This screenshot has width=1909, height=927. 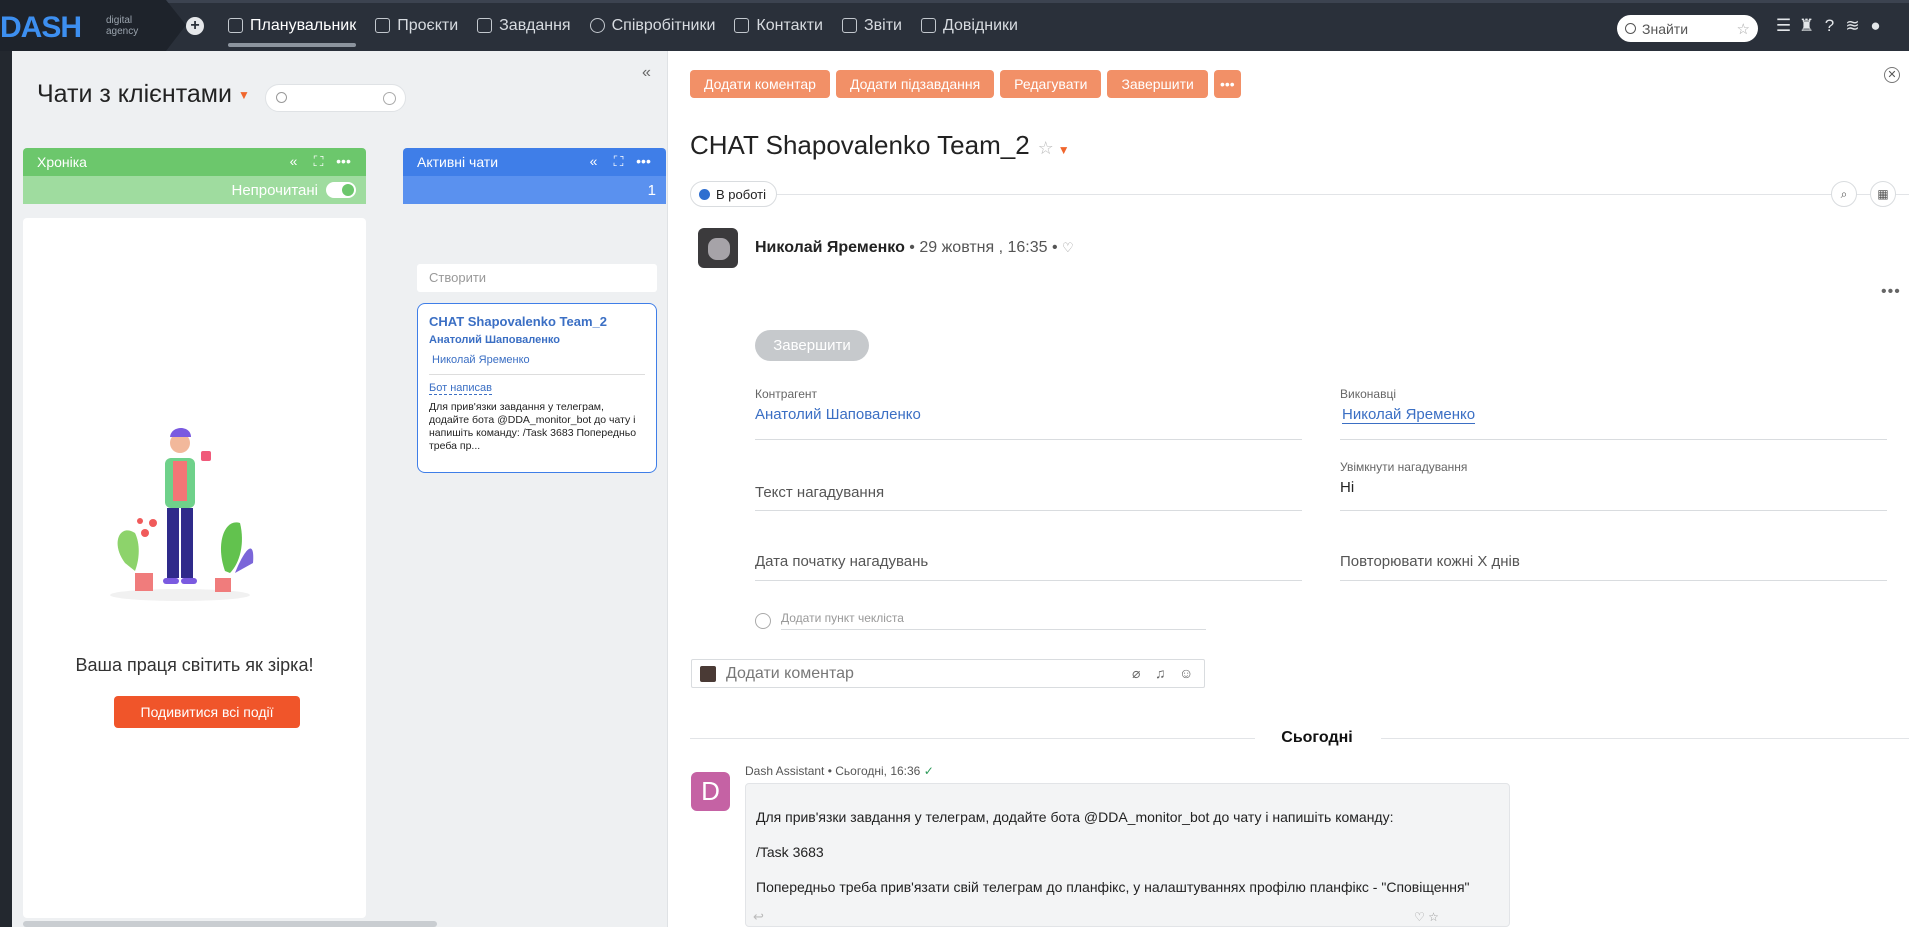 What do you see at coordinates (195, 26) in the screenshot?
I see `add-new-button: +` at bounding box center [195, 26].